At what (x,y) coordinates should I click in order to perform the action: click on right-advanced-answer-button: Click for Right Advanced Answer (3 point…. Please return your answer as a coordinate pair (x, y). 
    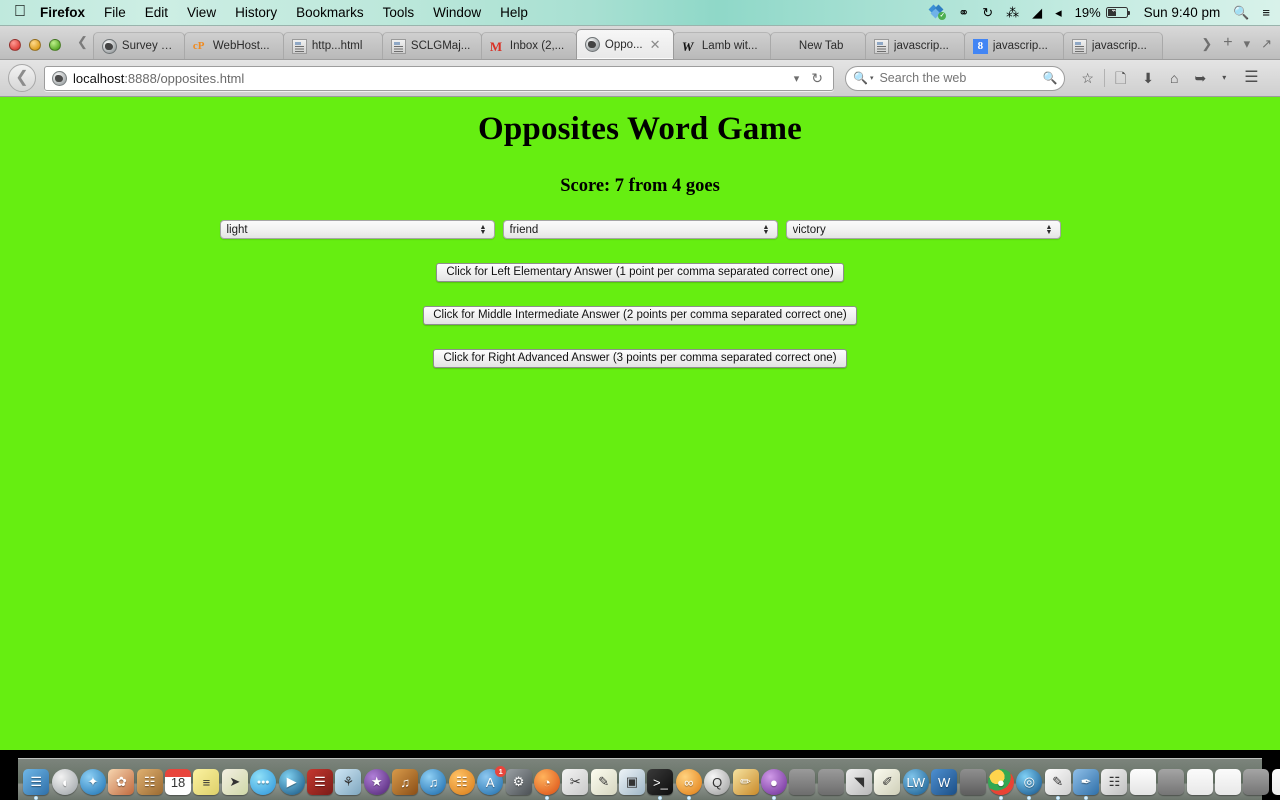
    Looking at the image, I should click on (640, 358).